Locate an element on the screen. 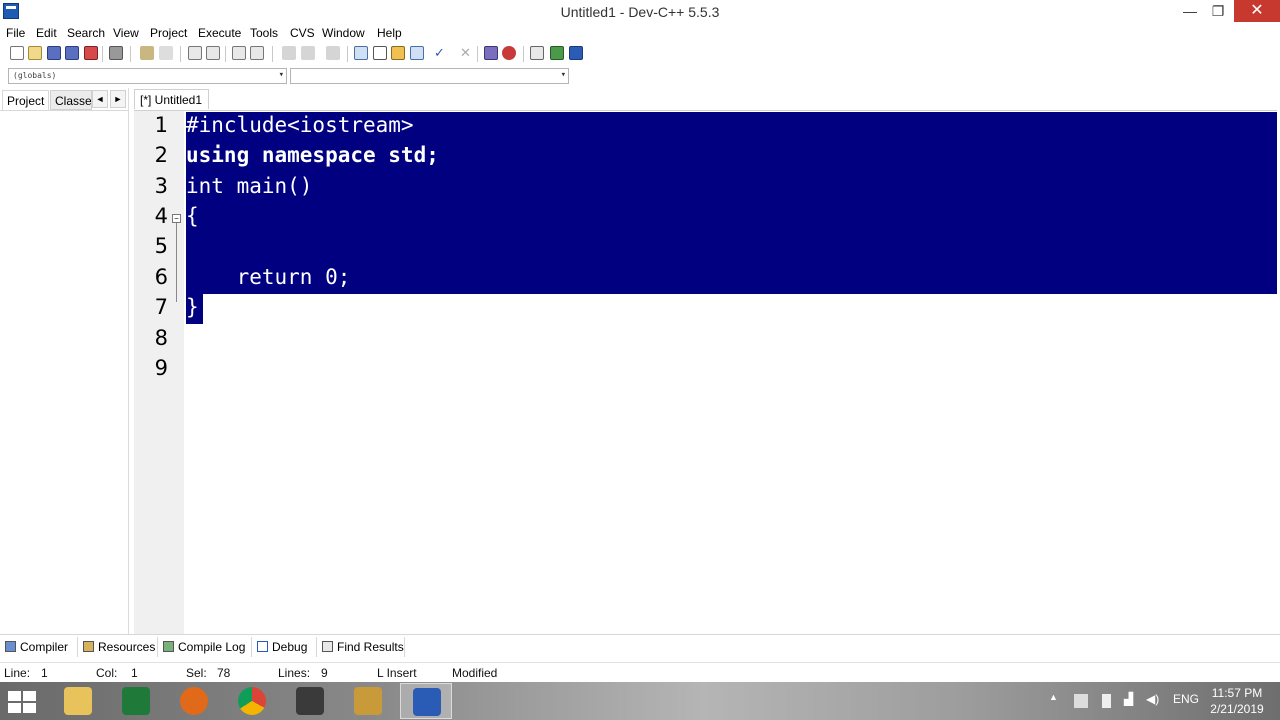  grid-icon is located at coordinates (398, 53).